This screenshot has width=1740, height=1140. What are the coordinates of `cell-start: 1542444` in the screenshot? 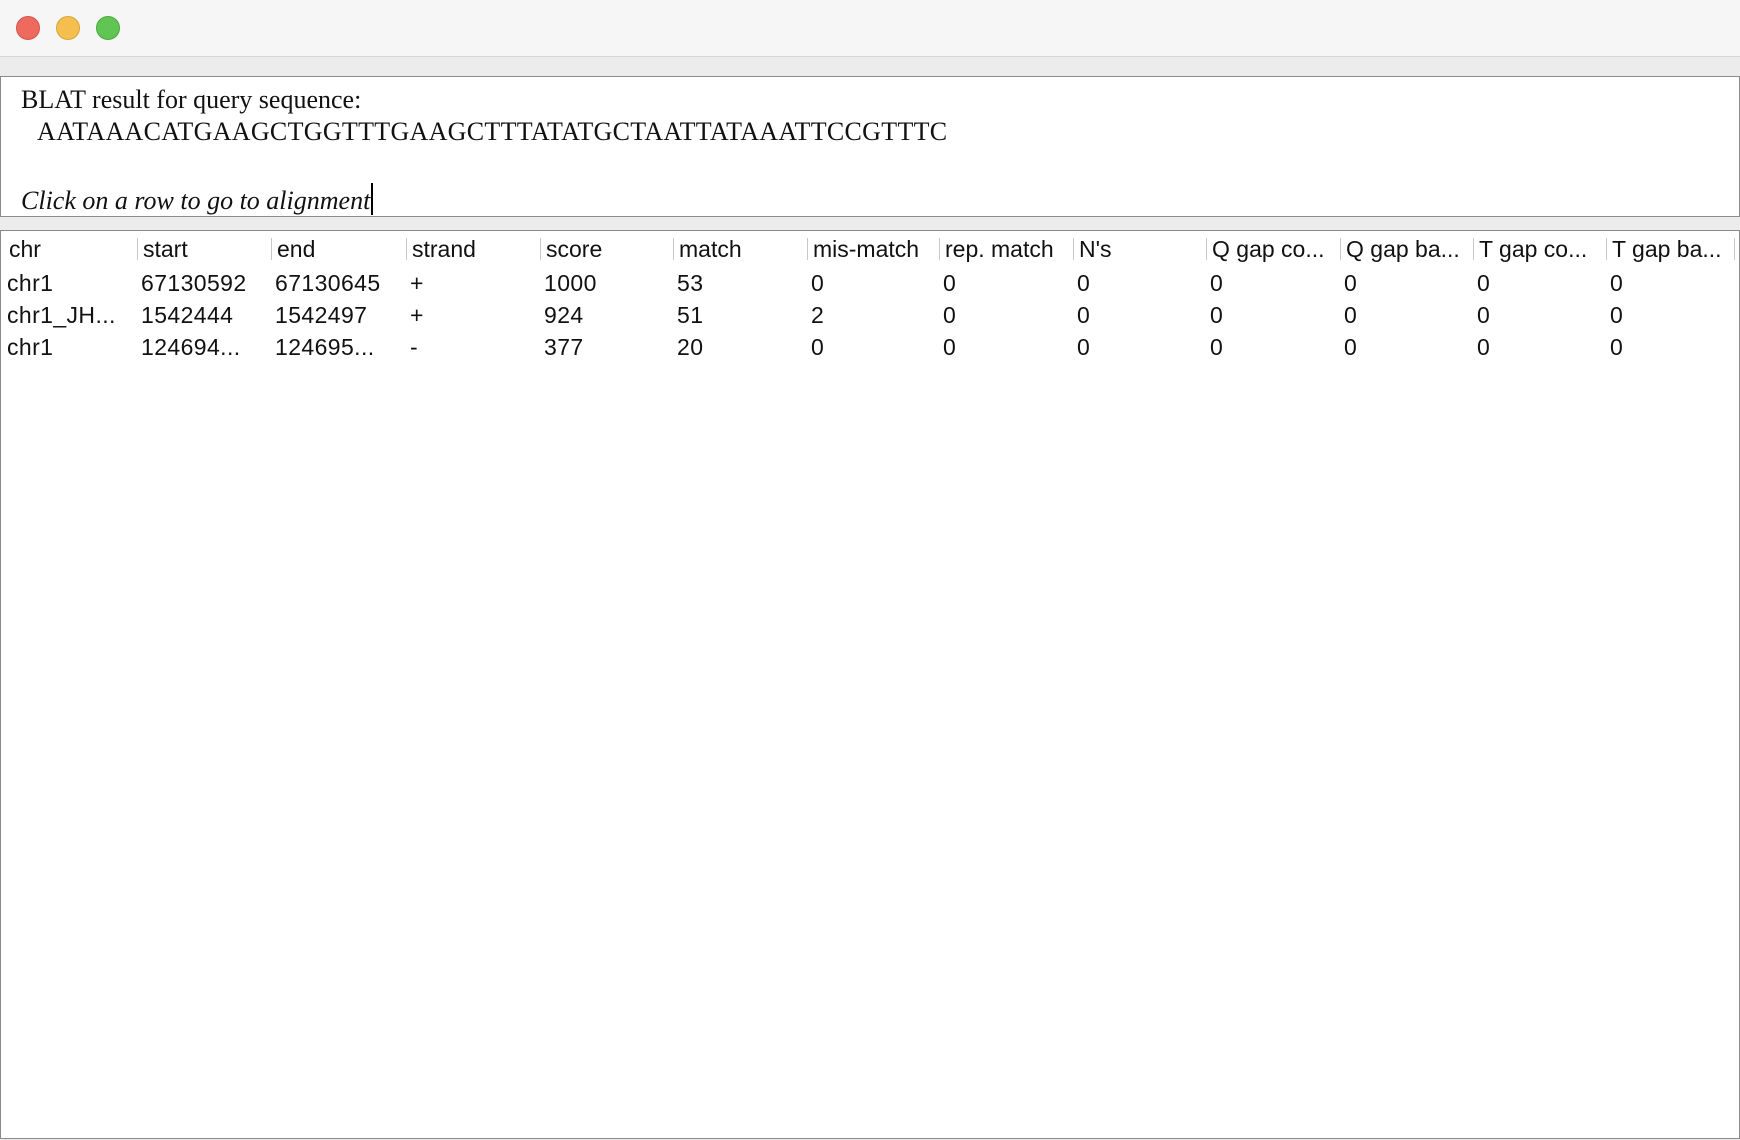 It's located at (187, 315).